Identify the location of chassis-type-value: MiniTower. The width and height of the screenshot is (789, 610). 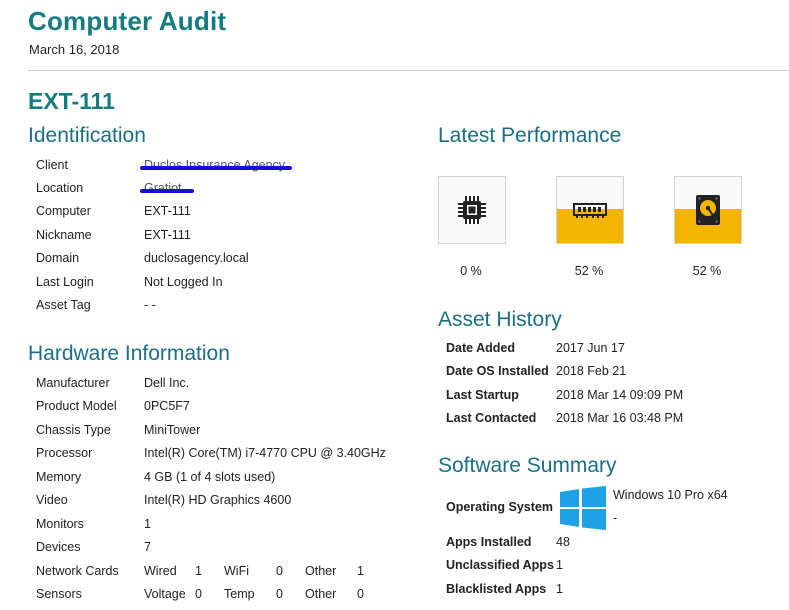
(172, 430).